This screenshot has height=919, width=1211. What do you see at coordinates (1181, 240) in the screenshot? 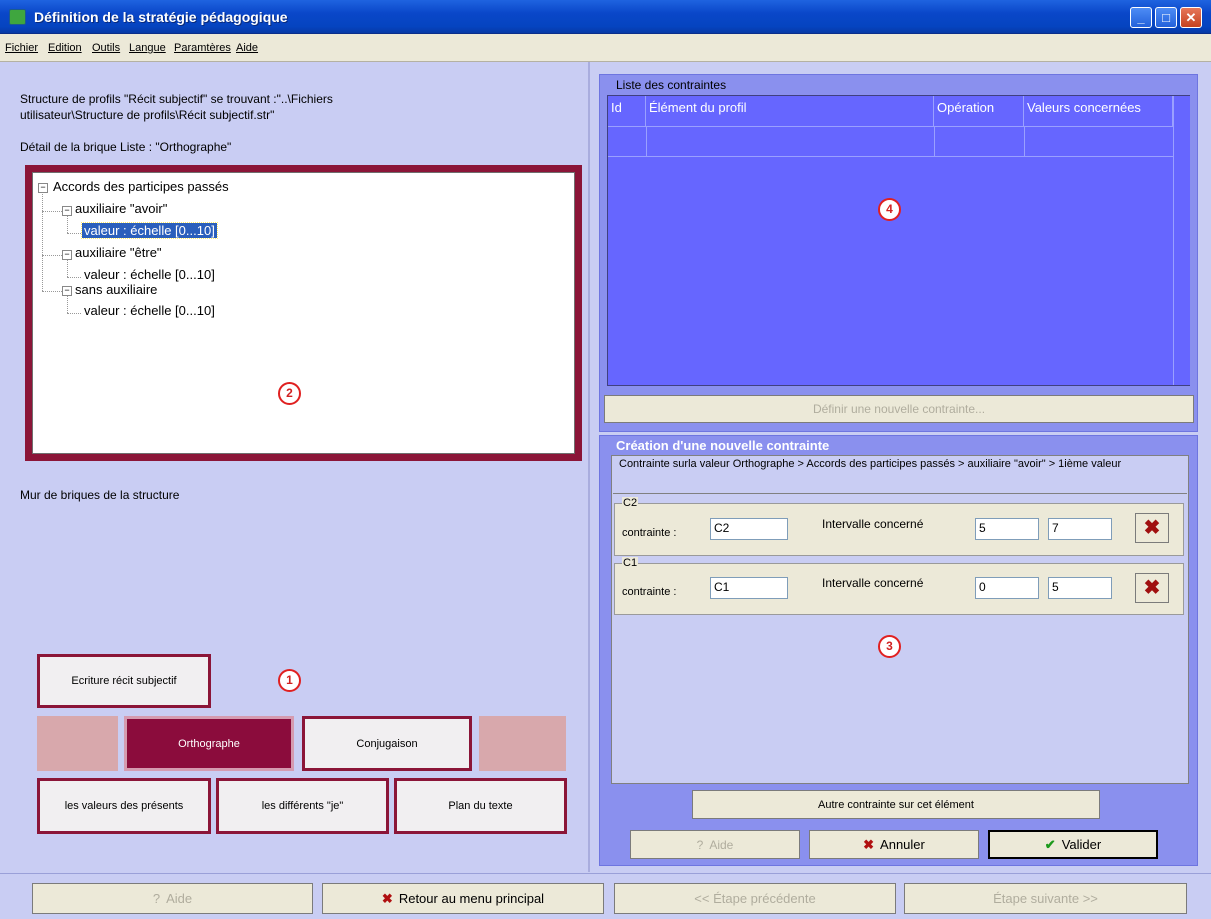
I see `grid-scrollbar` at bounding box center [1181, 240].